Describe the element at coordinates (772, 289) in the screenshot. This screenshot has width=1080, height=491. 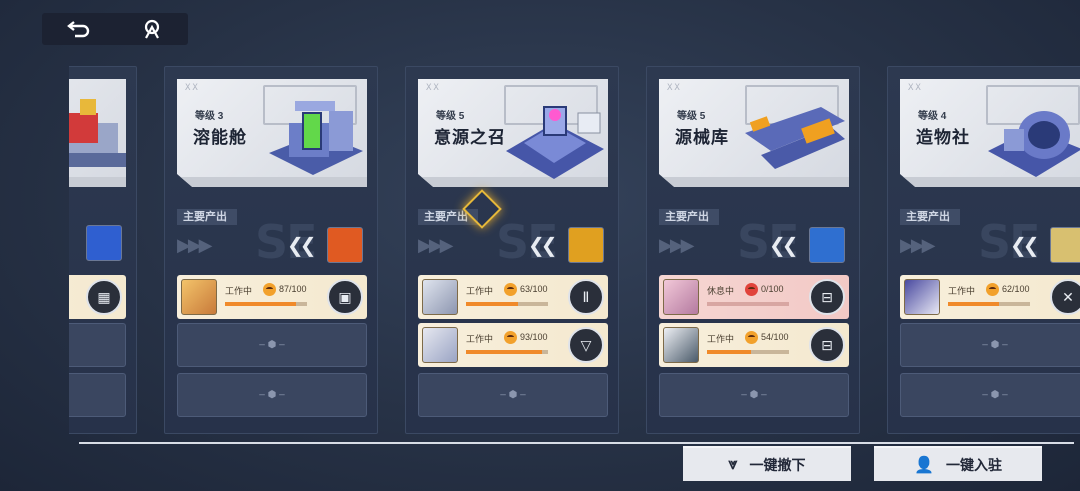
I see `stamina-value: 0/100` at that location.